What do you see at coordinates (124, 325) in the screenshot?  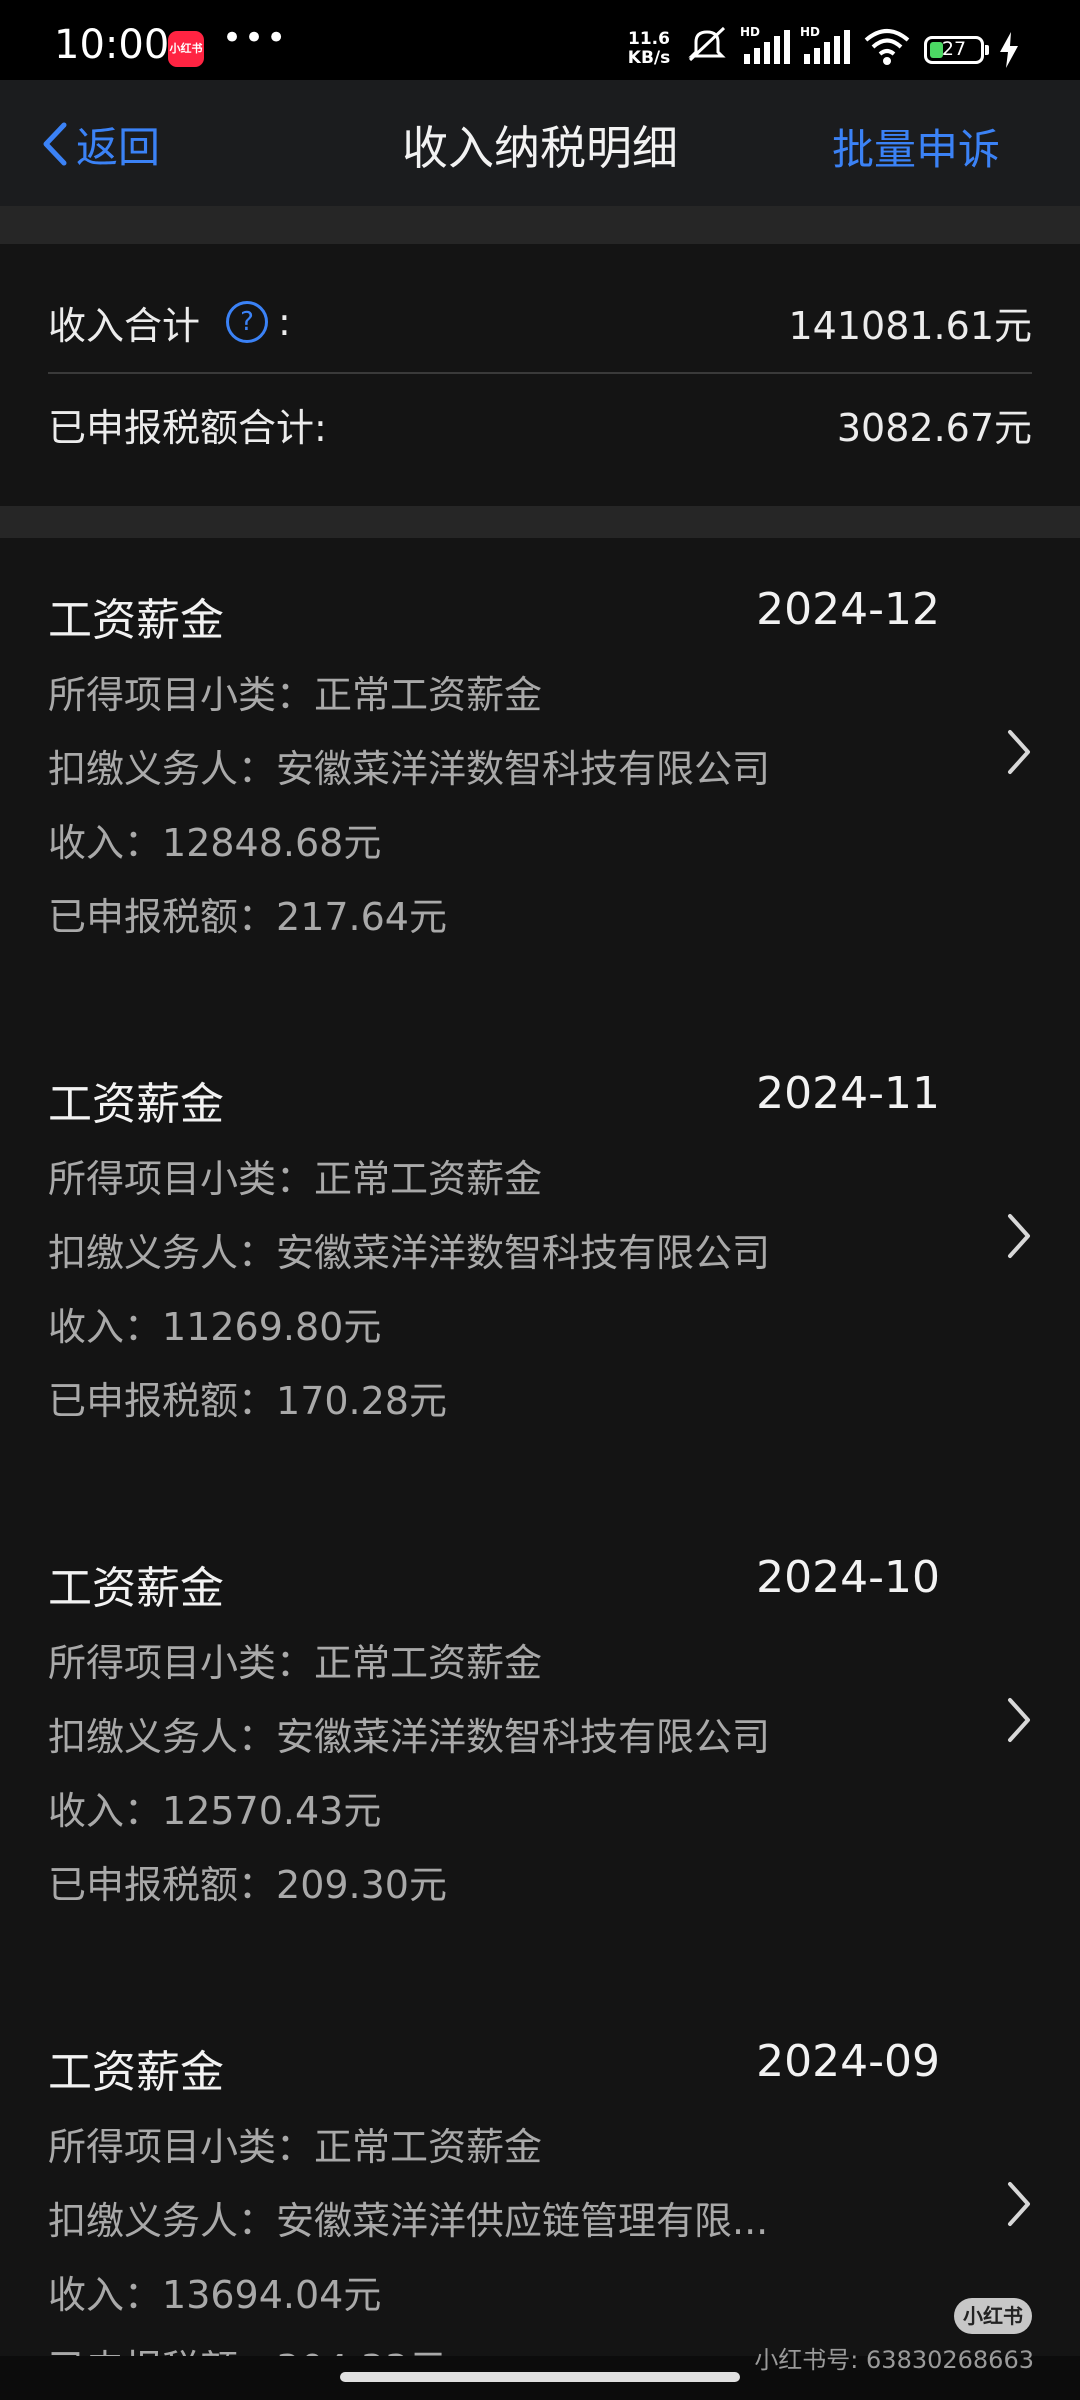 I see `income-total-label: 收入合计` at bounding box center [124, 325].